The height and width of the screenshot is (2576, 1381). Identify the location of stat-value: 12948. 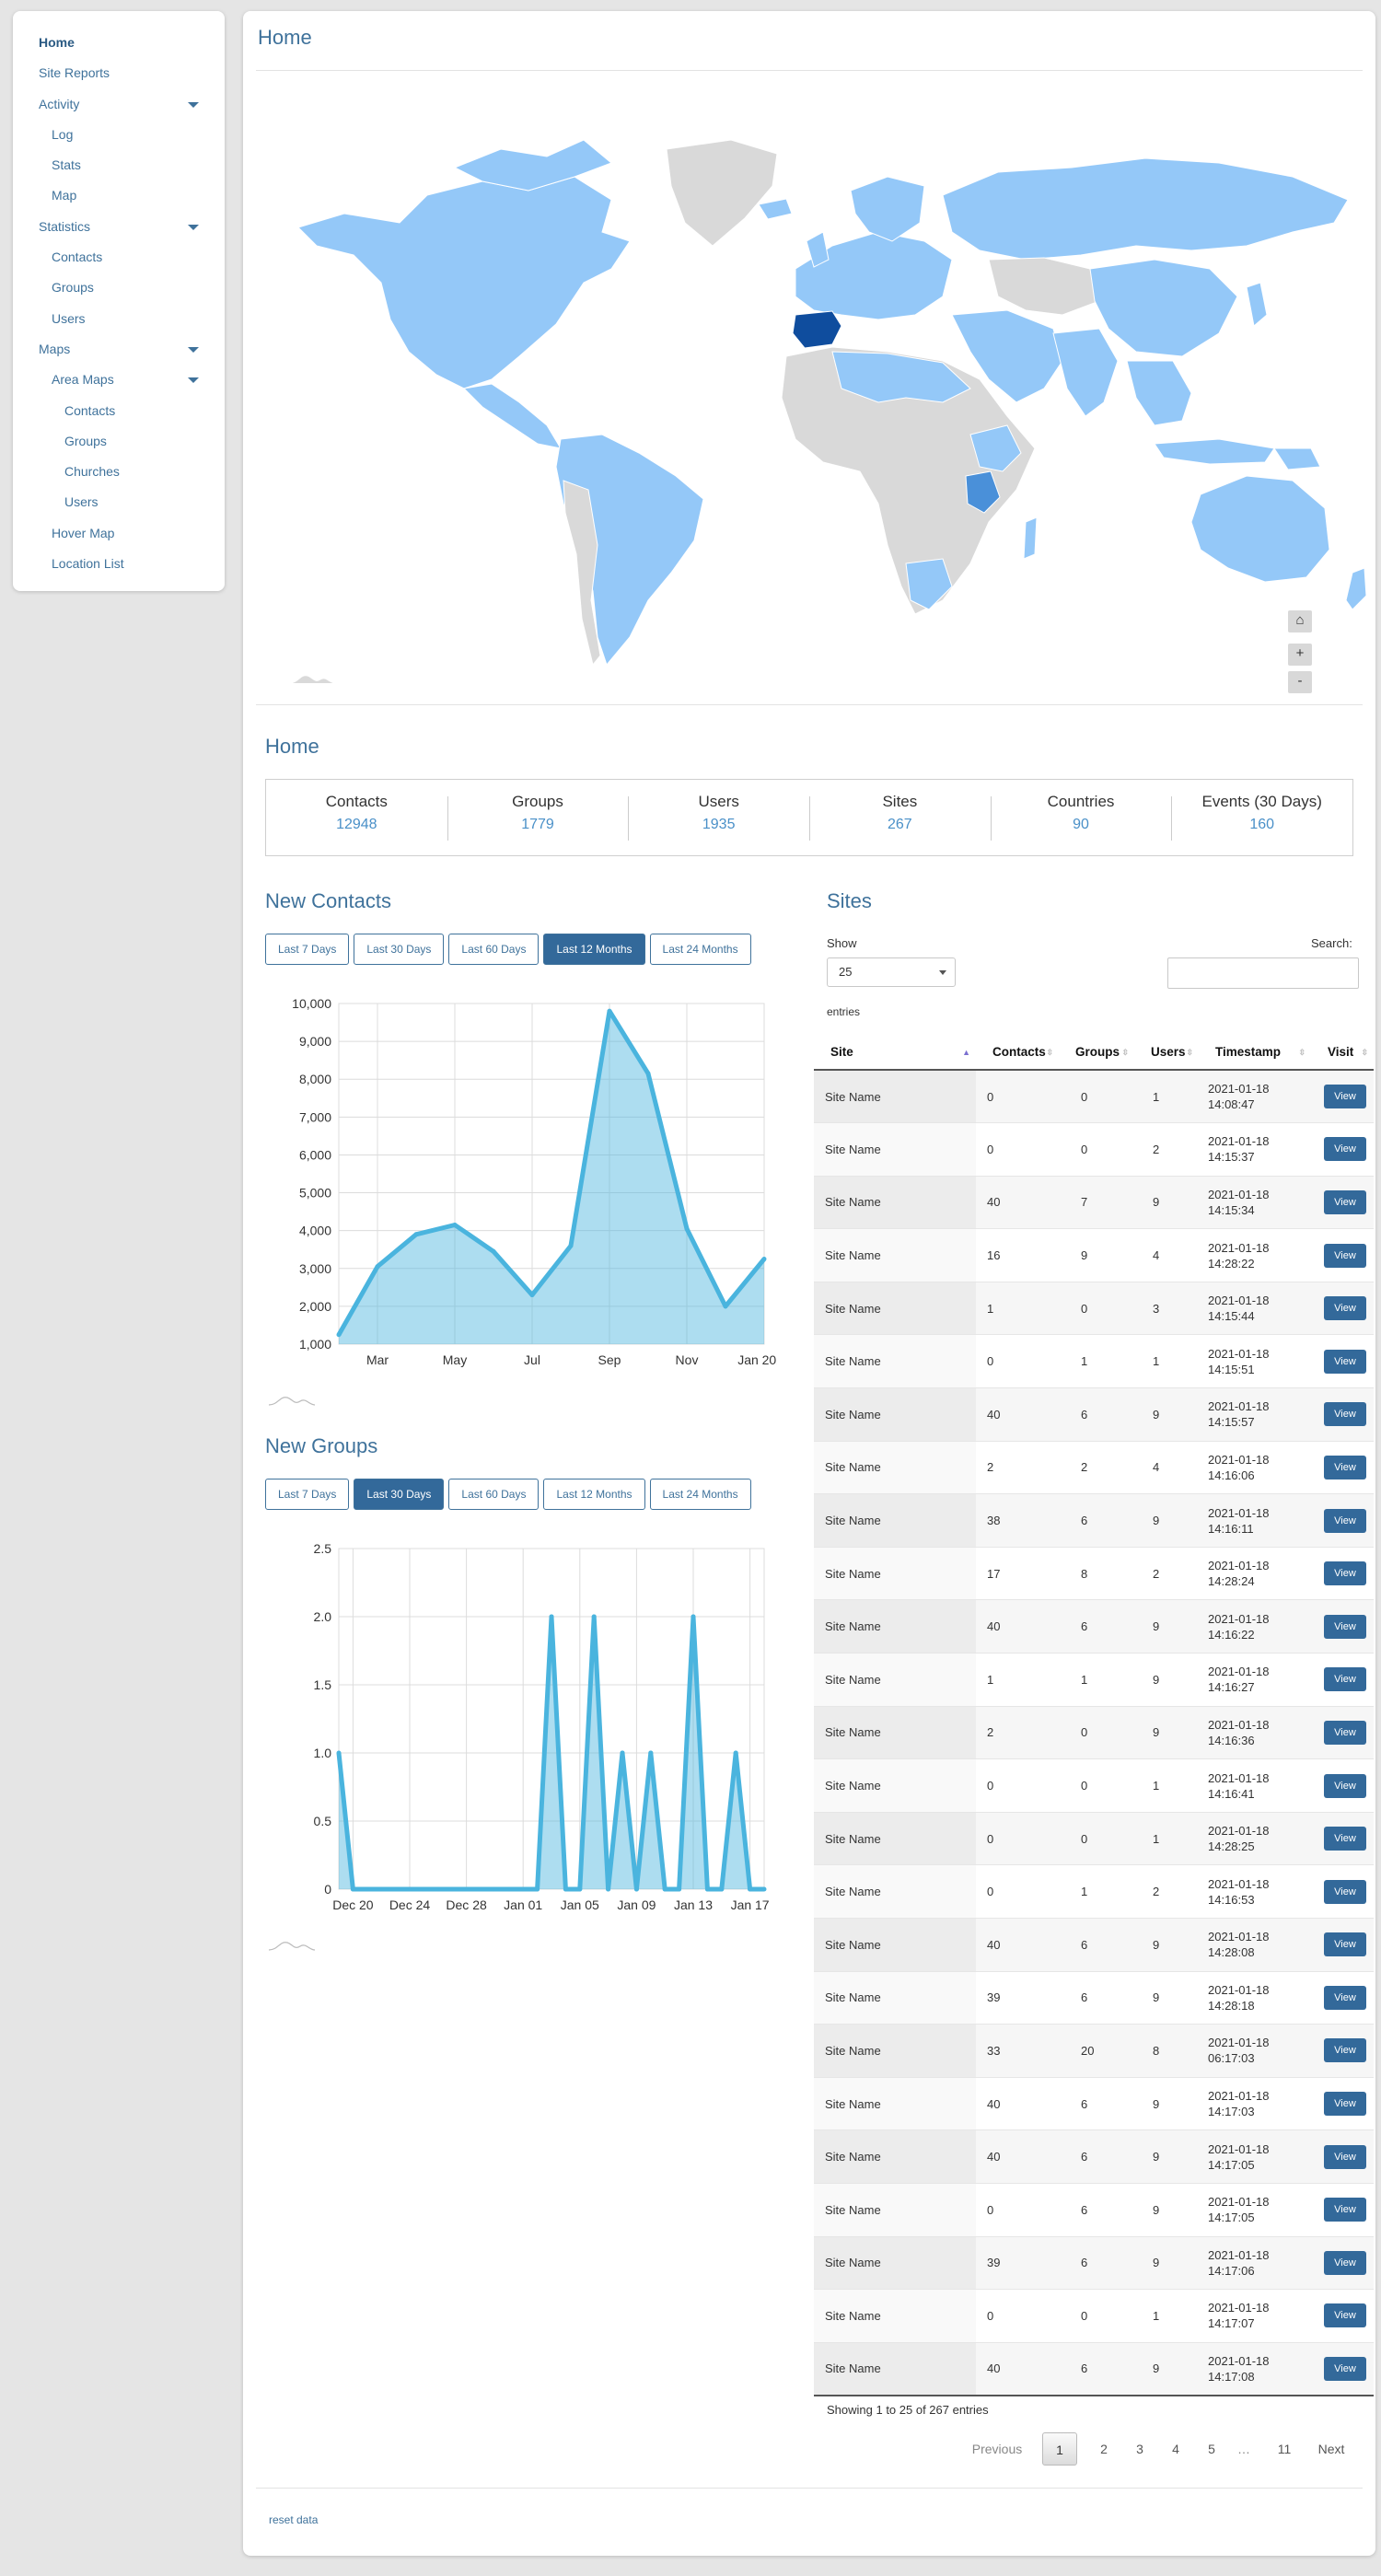
(356, 825).